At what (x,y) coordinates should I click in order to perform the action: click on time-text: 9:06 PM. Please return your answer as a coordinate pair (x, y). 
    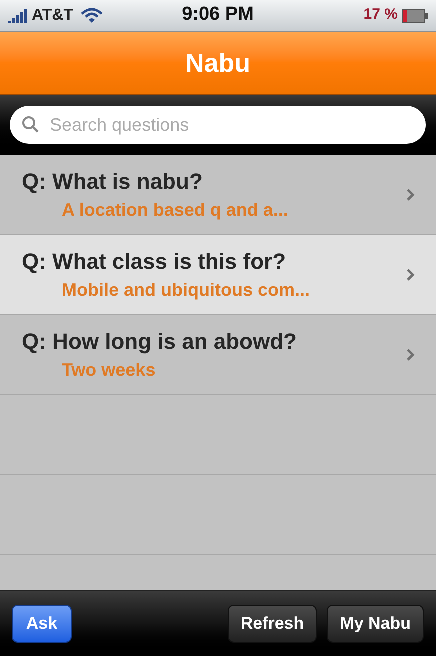
    Looking at the image, I should click on (218, 15).